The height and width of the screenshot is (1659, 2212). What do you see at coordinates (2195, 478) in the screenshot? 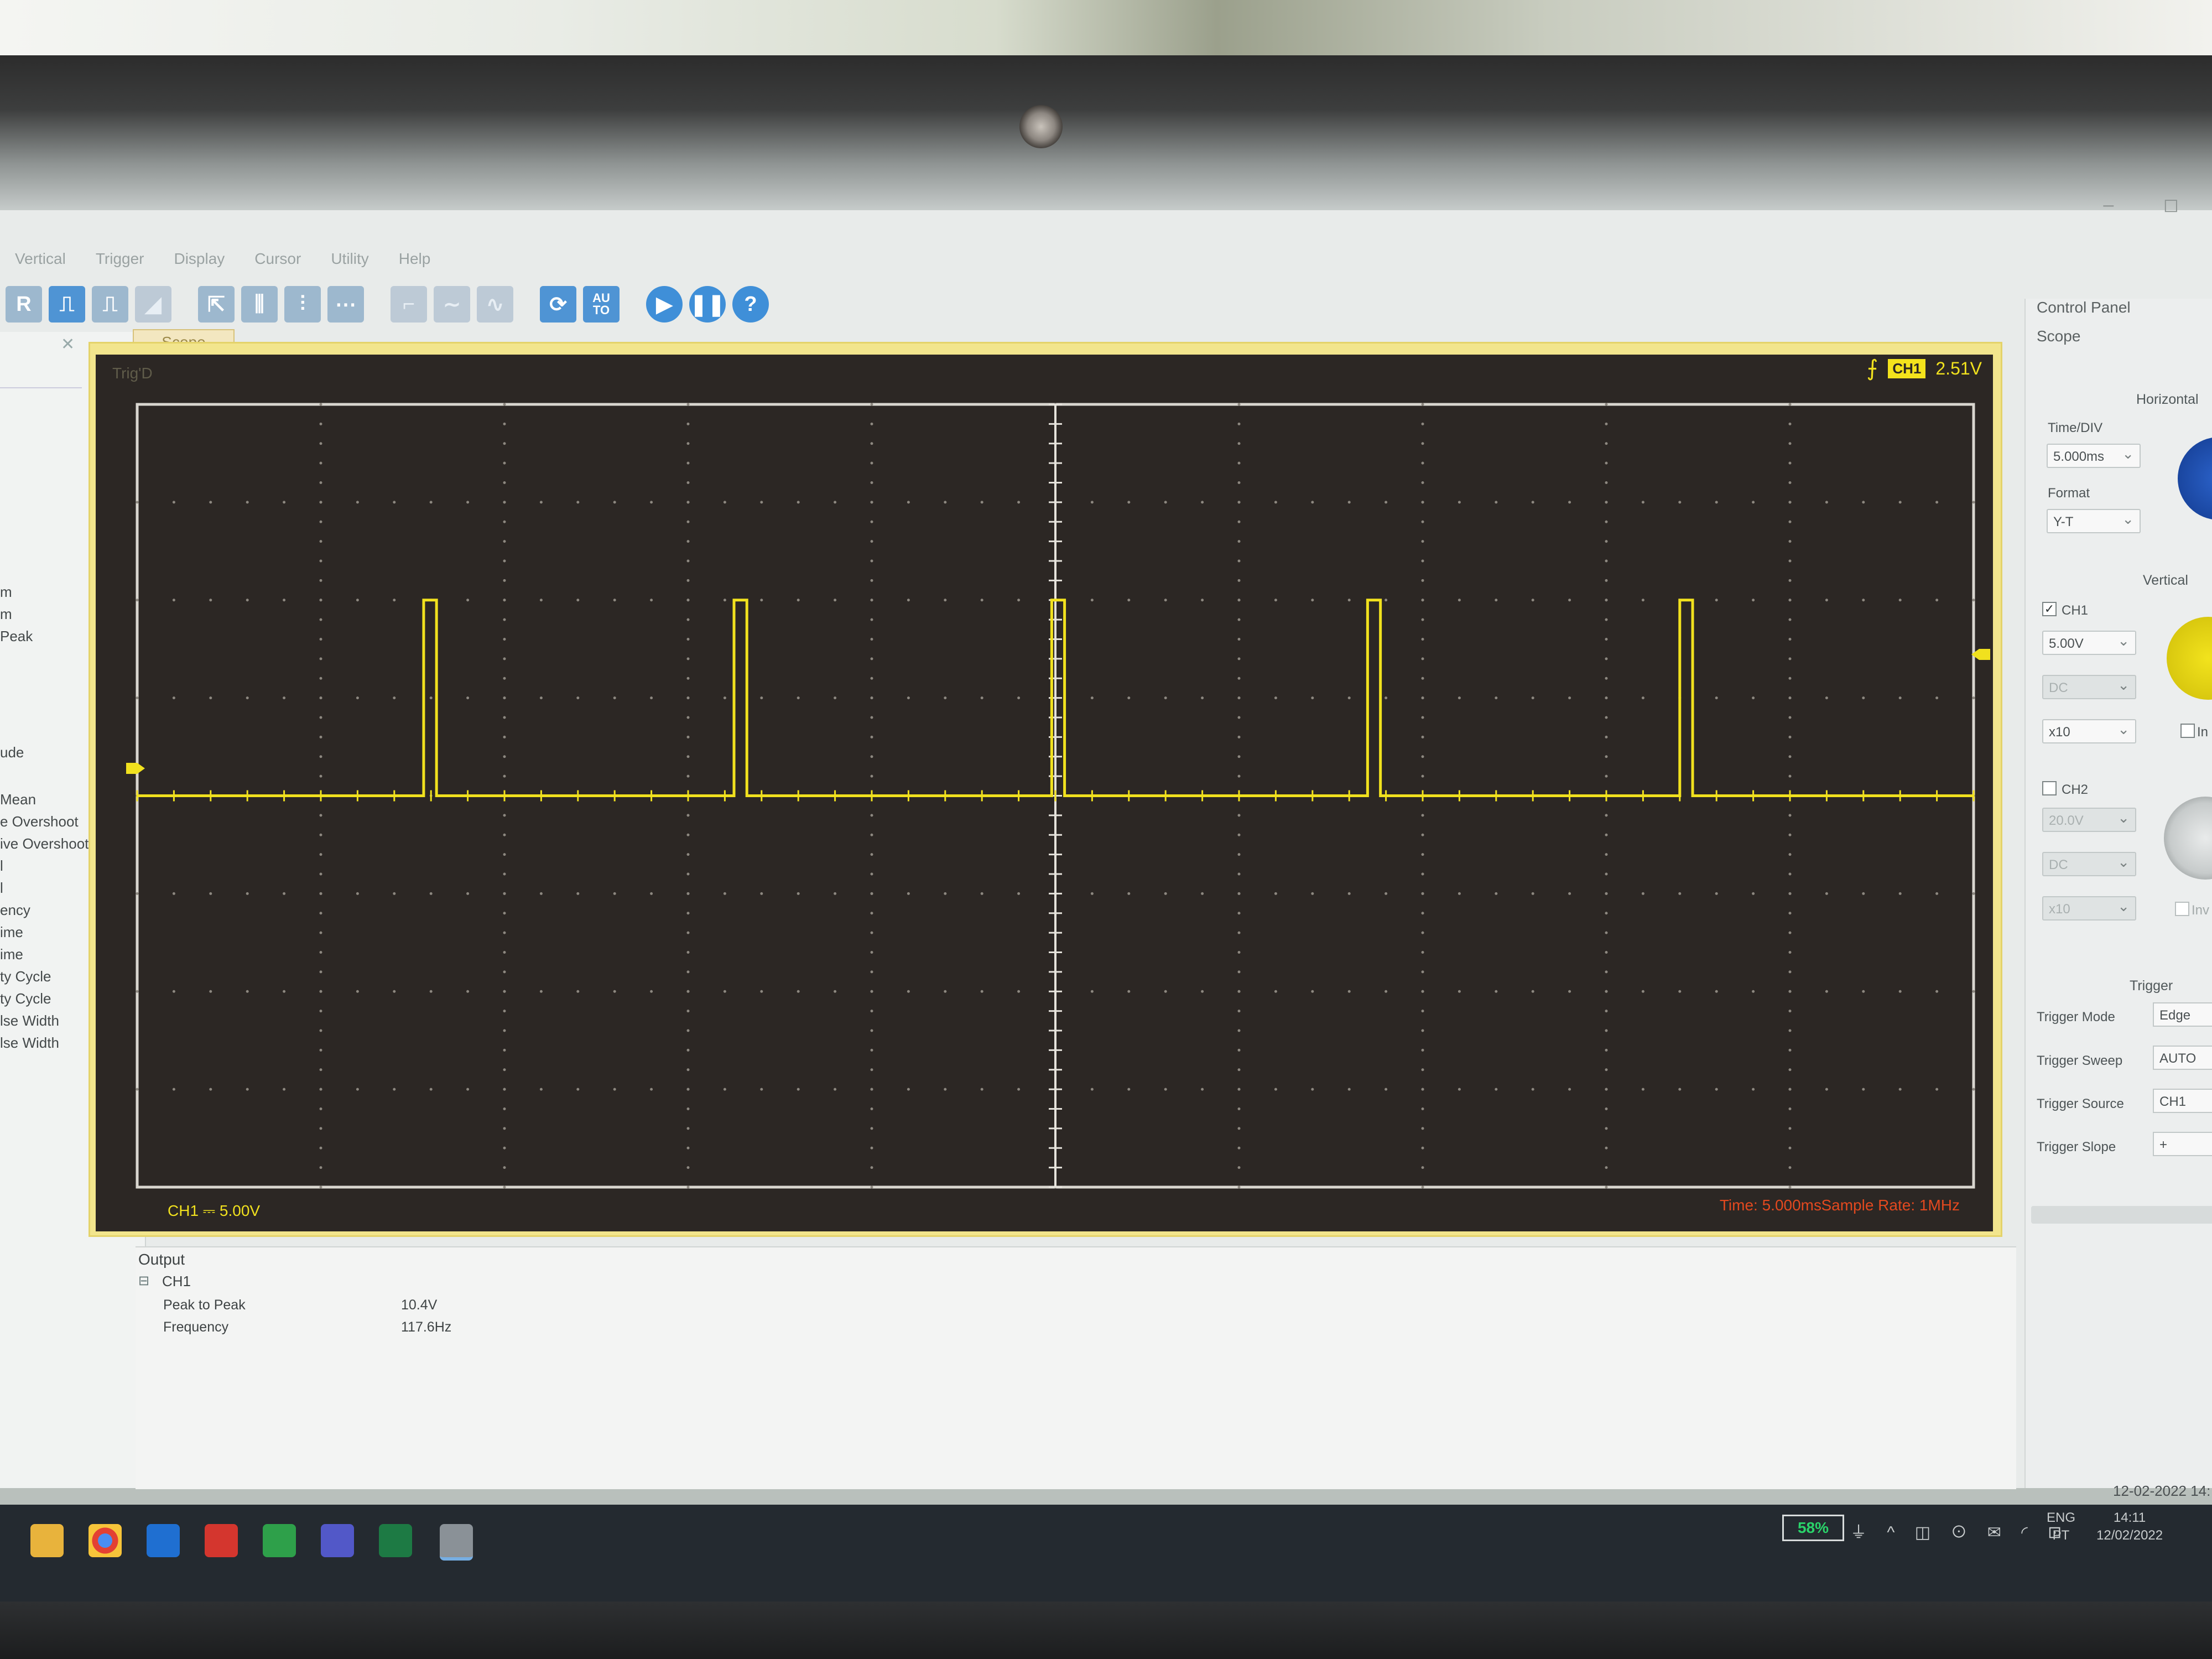
I see `horizontal-knob` at bounding box center [2195, 478].